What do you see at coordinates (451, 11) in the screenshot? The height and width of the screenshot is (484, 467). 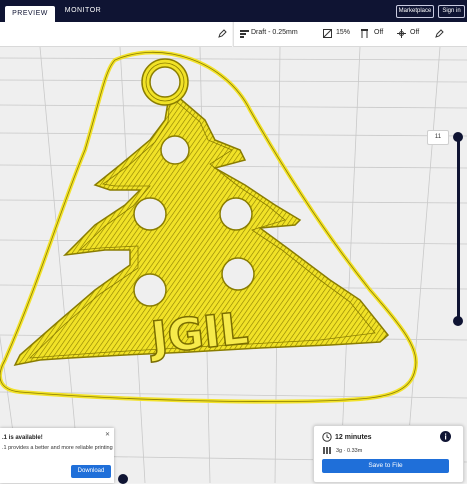 I see `sign-in-button: Sign in` at bounding box center [451, 11].